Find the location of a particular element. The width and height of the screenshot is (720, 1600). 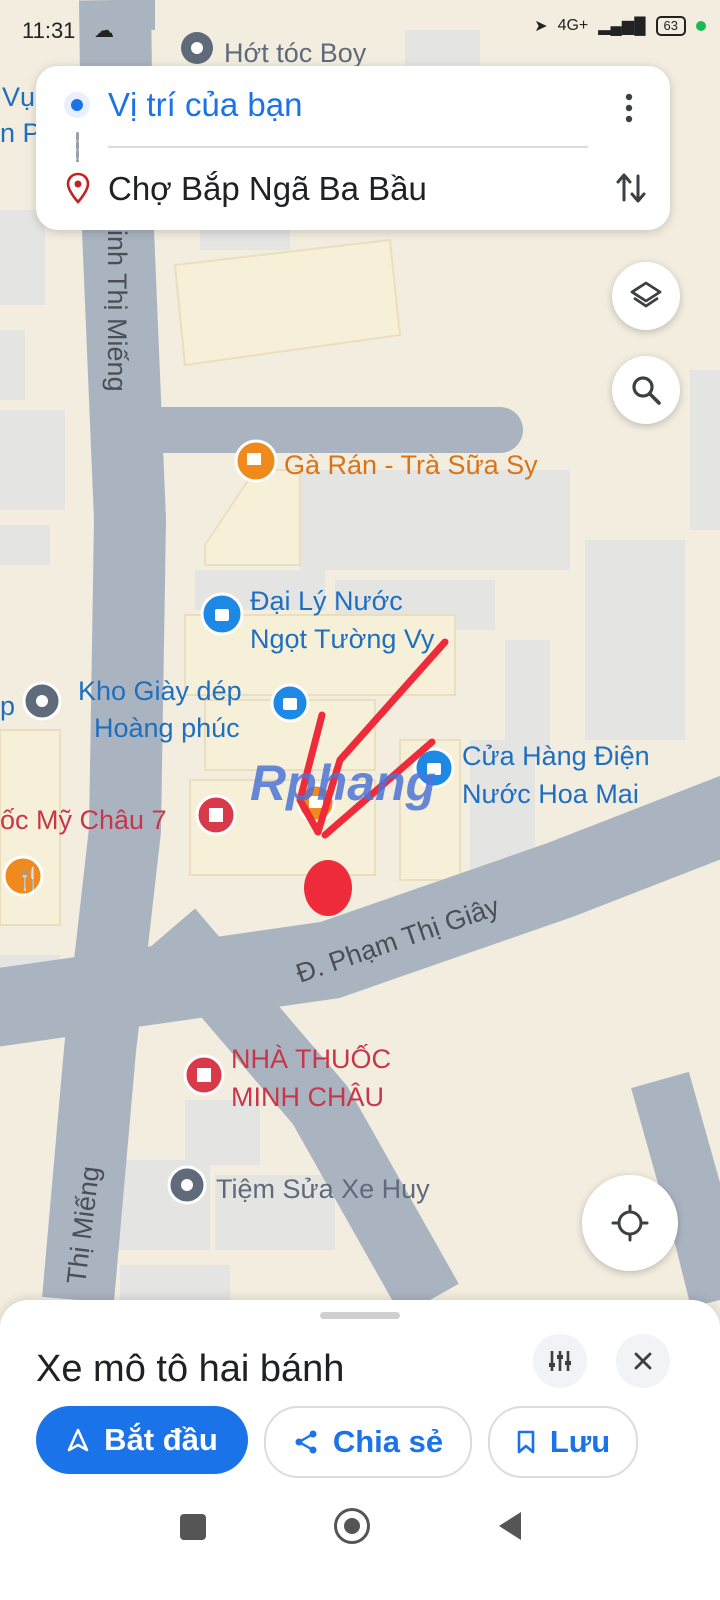

layers-button is located at coordinates (646, 296).